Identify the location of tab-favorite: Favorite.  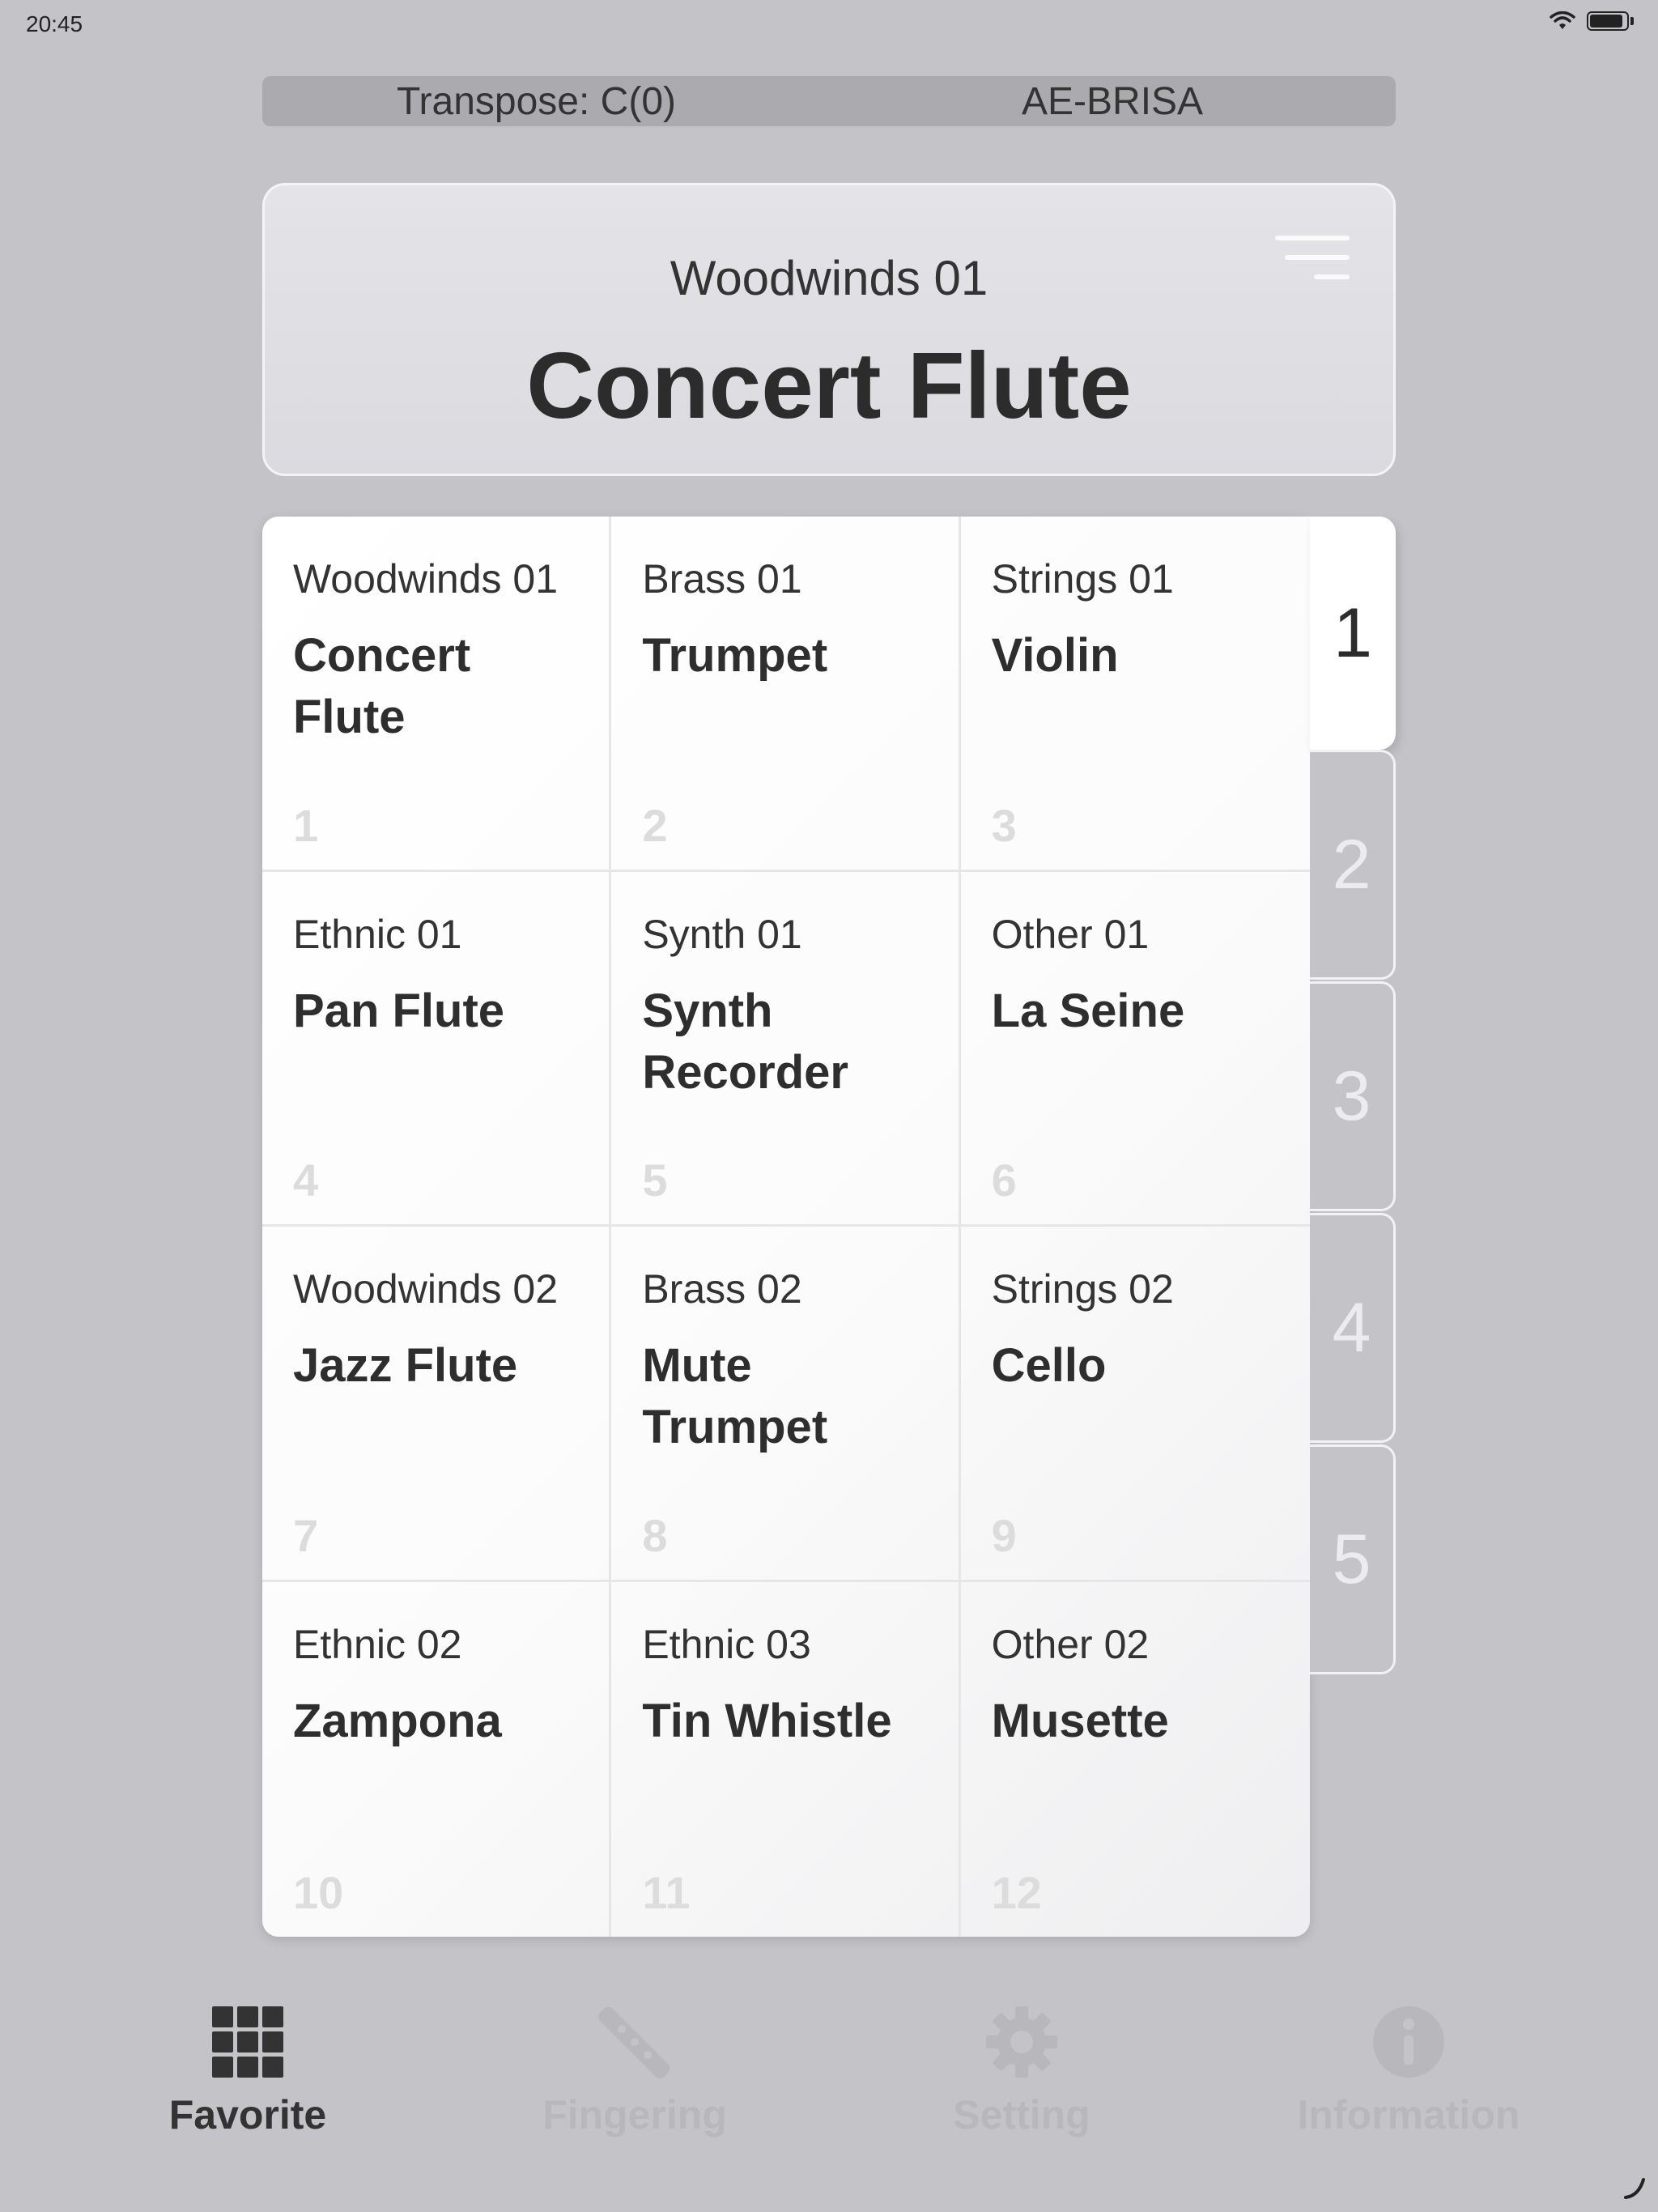
(247, 2071).